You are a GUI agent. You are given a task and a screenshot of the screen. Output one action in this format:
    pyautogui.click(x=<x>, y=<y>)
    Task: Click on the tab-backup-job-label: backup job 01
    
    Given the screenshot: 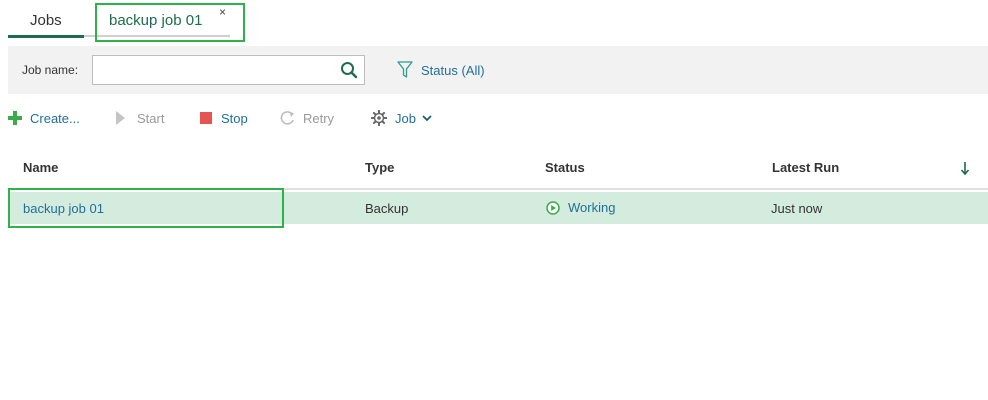 What is the action you would take?
    pyautogui.click(x=156, y=20)
    